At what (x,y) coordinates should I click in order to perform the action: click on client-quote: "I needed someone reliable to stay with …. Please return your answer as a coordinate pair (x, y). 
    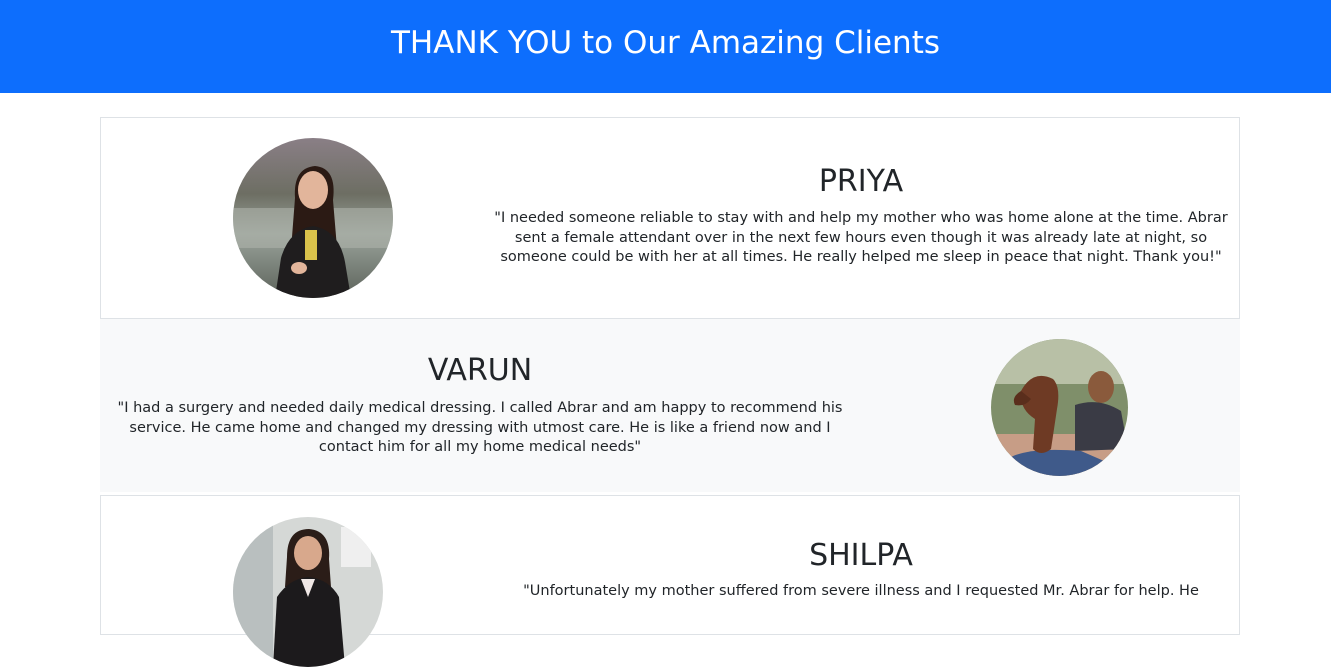
    Looking at the image, I should click on (861, 237).